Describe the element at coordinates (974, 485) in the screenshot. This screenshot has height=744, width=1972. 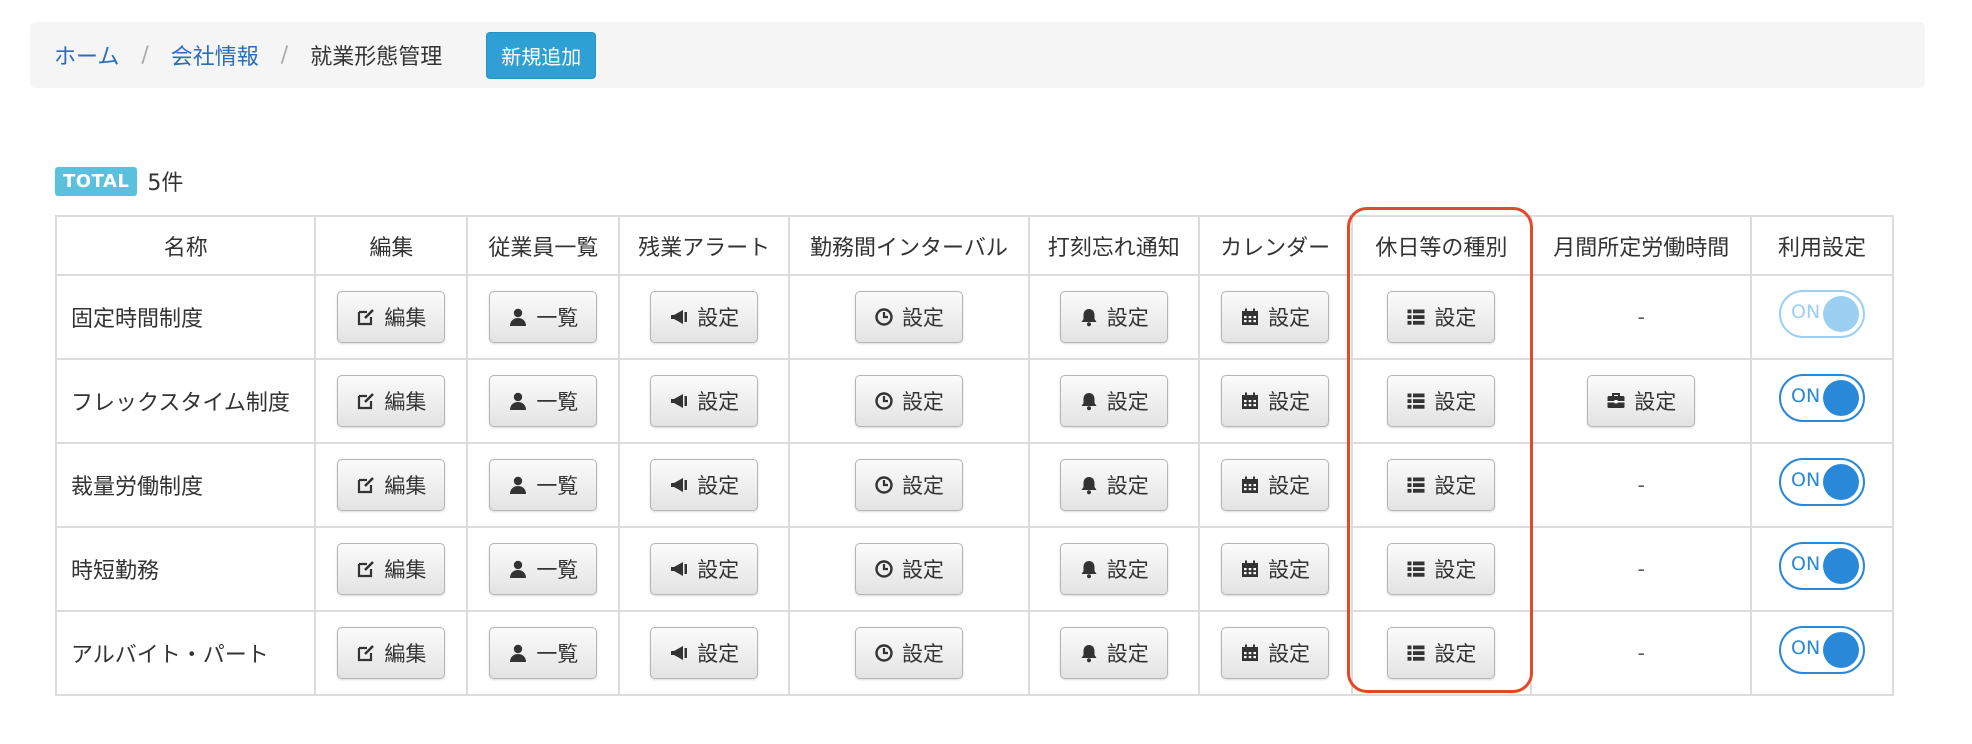
I see `table-row: 裁量労働制度 編集 一覧 設定 設定 設定 設定 設定 - ON` at that location.